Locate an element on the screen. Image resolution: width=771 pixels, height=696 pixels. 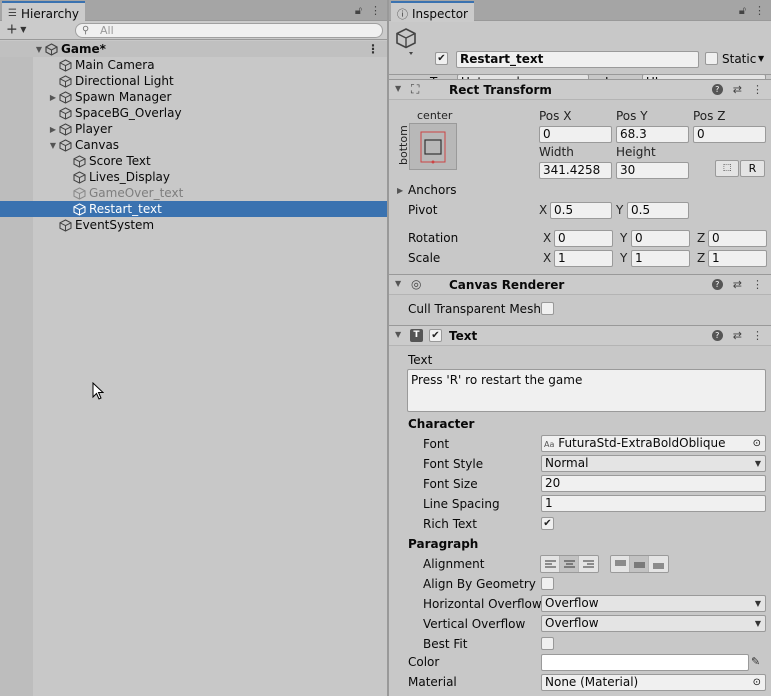
height-field: 30 is located at coordinates (652, 170).